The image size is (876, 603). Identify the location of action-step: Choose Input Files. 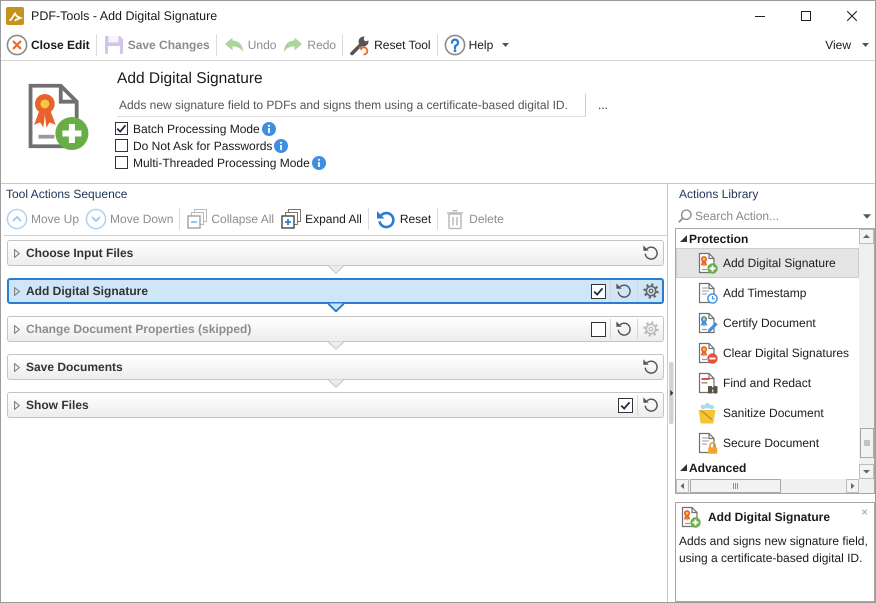
(335, 253).